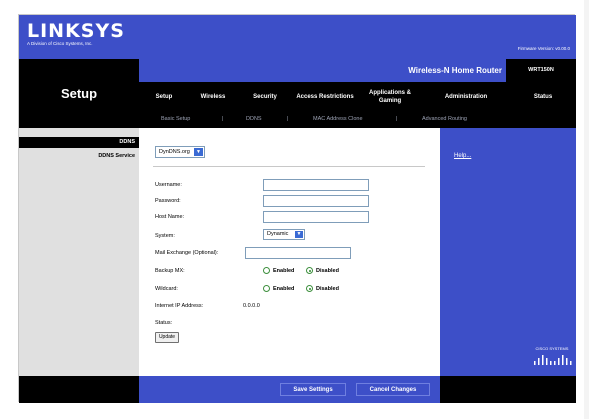 Image resolution: width=589 pixels, height=419 pixels. What do you see at coordinates (284, 289) in the screenshot?
I see `wildcard-enabled-label: Enabled` at bounding box center [284, 289].